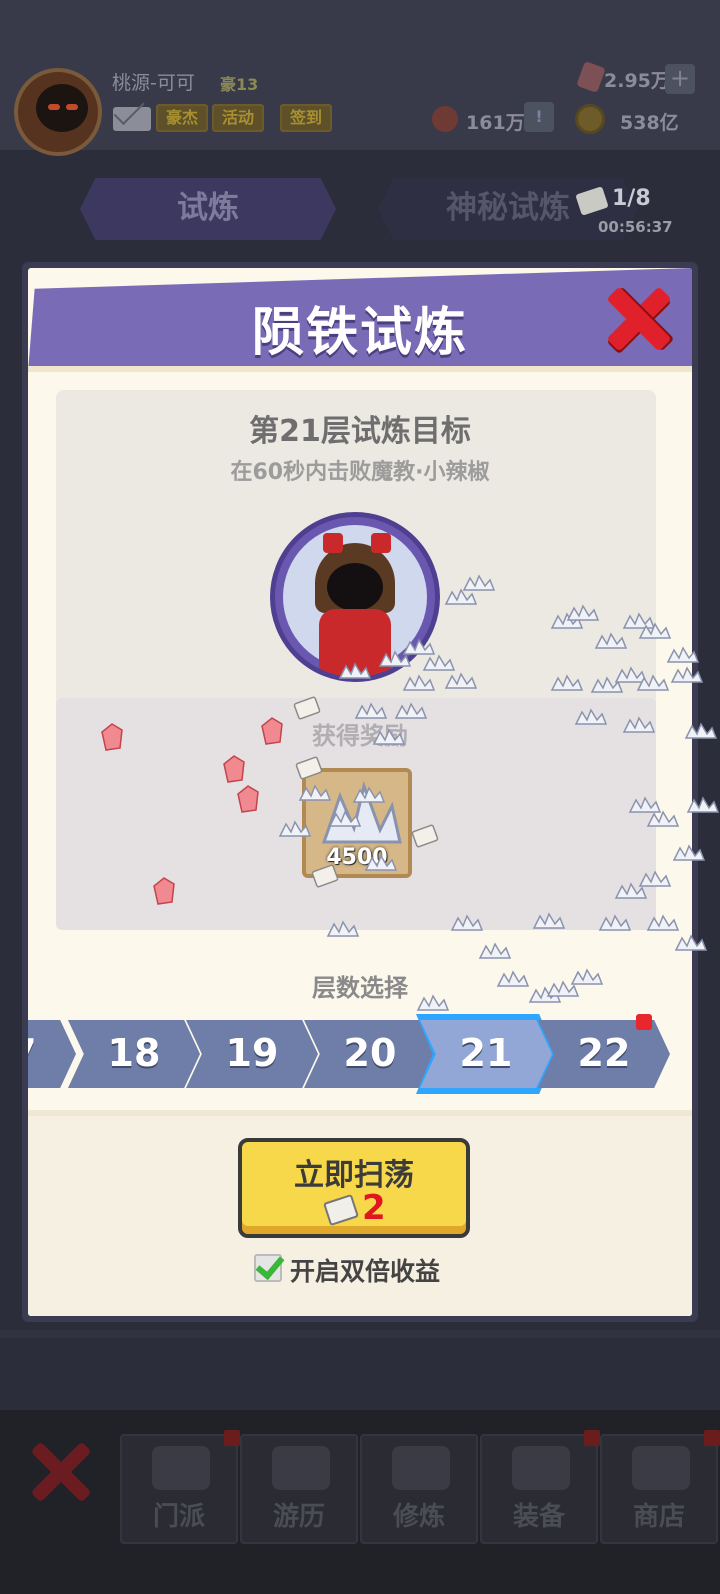  Describe the element at coordinates (301, 1468) in the screenshot. I see `landscape-icon` at that location.